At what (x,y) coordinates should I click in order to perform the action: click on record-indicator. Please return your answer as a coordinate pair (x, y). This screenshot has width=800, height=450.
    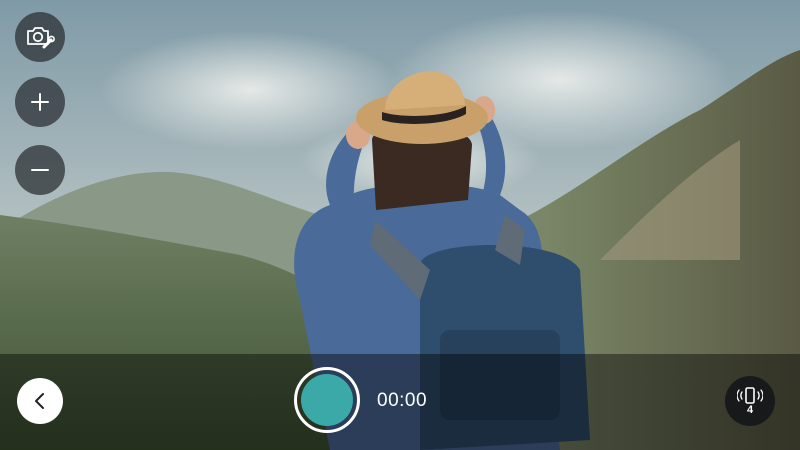
    Looking at the image, I should click on (327, 400).